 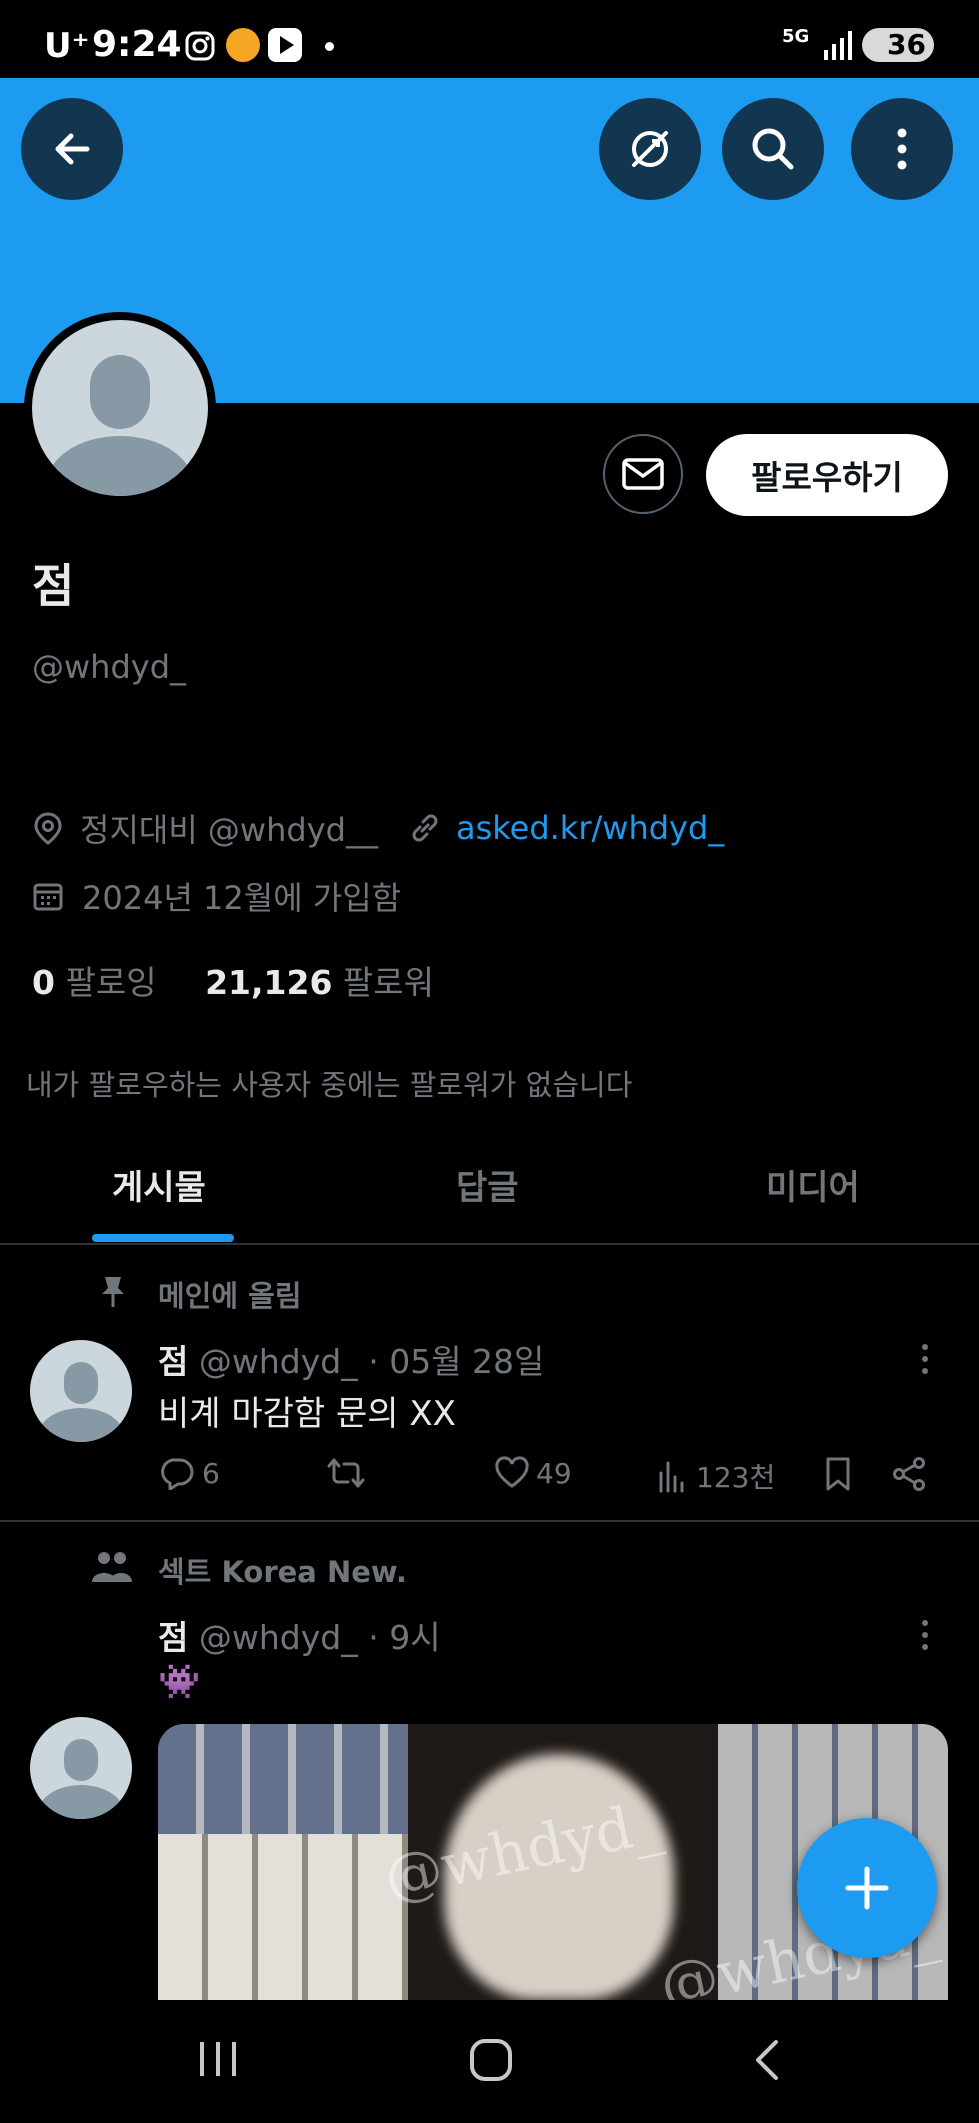 I want to click on post-header: 점 @whdyd_ · 9시, so click(x=299, y=1635).